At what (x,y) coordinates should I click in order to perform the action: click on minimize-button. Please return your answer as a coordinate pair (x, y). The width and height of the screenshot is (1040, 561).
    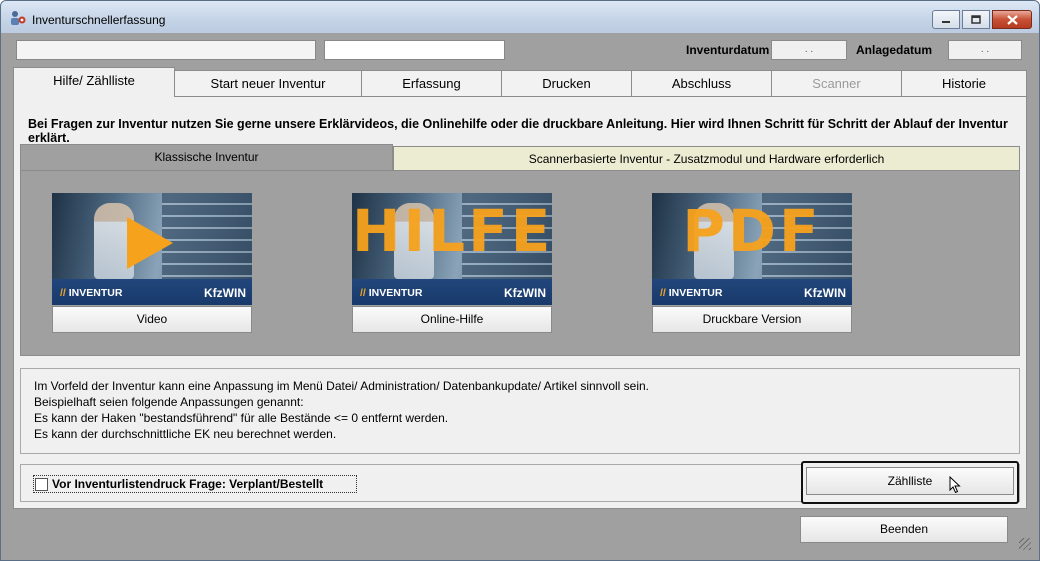
    Looking at the image, I should click on (946, 19).